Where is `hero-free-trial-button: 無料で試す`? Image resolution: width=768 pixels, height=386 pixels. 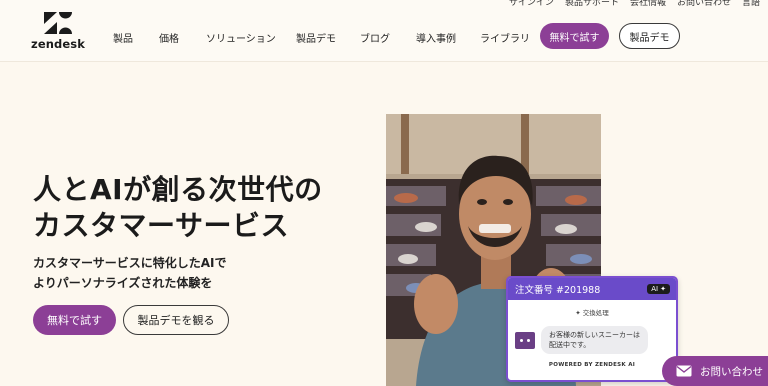
hero-free-trial-button: 無料で試す is located at coordinates (74, 320).